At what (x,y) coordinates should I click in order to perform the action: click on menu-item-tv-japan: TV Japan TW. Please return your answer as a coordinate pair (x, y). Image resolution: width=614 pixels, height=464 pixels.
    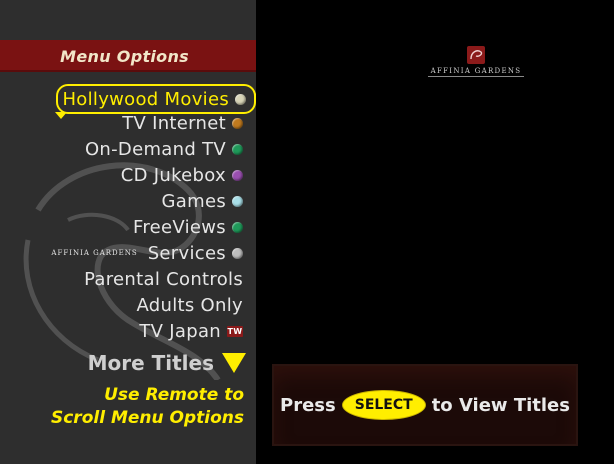
    Looking at the image, I should click on (191, 331).